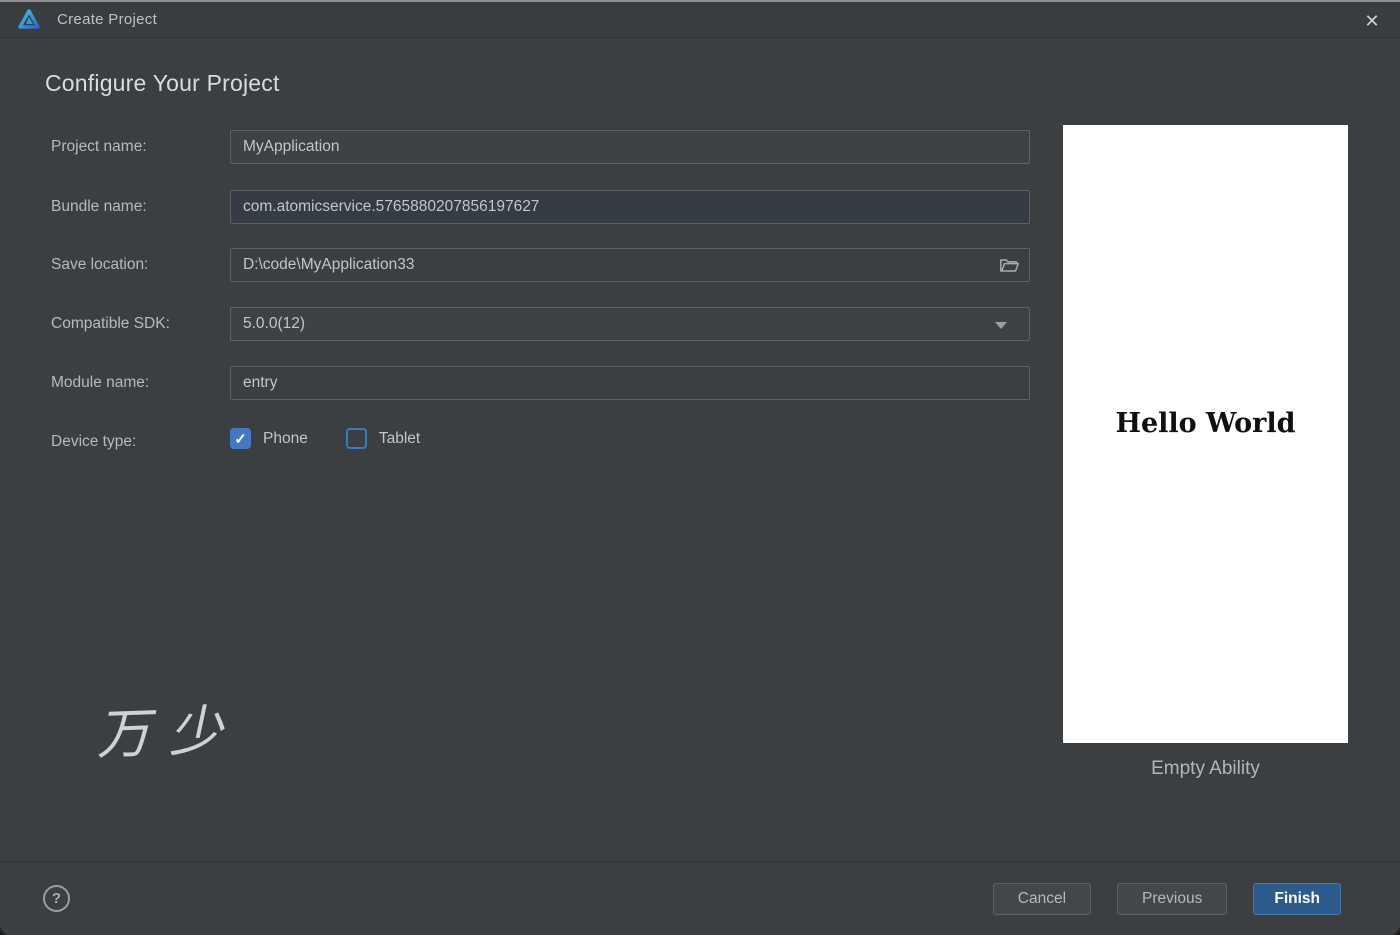 The height and width of the screenshot is (935, 1400). What do you see at coordinates (1172, 899) in the screenshot?
I see `previous-button: Previous` at bounding box center [1172, 899].